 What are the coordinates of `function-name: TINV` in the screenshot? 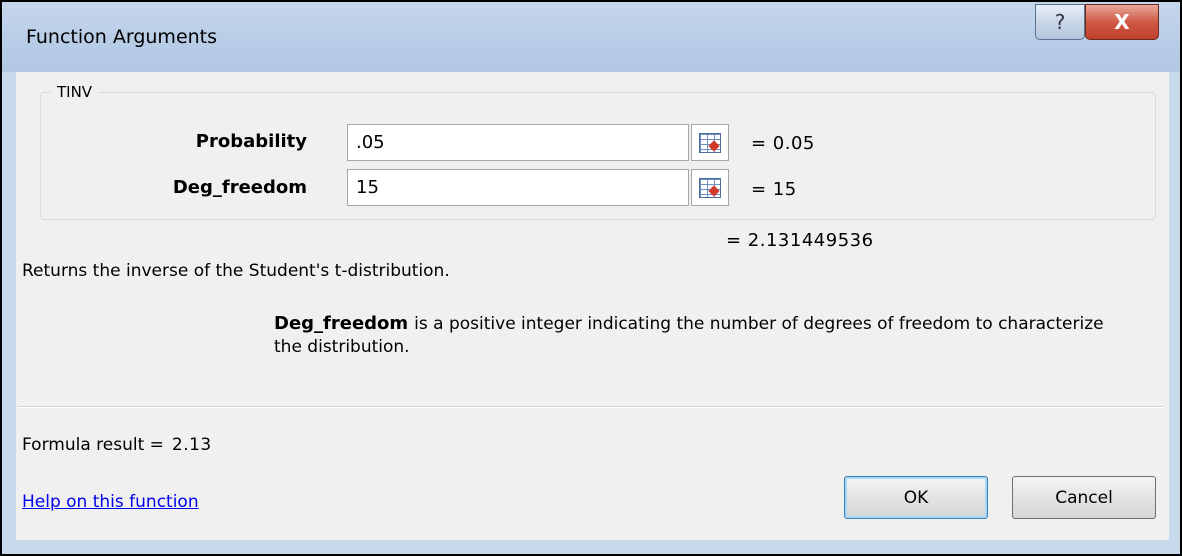 It's located at (75, 92).